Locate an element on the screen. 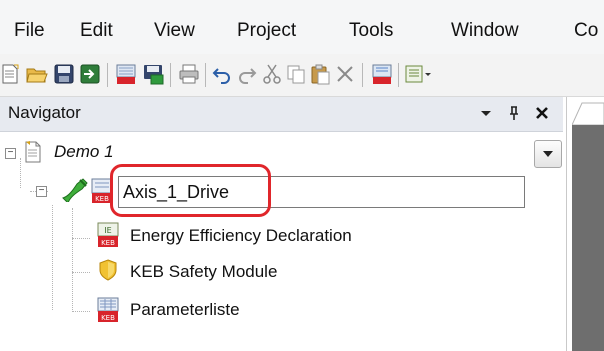  svg-text: IE is located at coordinates (107, 230).